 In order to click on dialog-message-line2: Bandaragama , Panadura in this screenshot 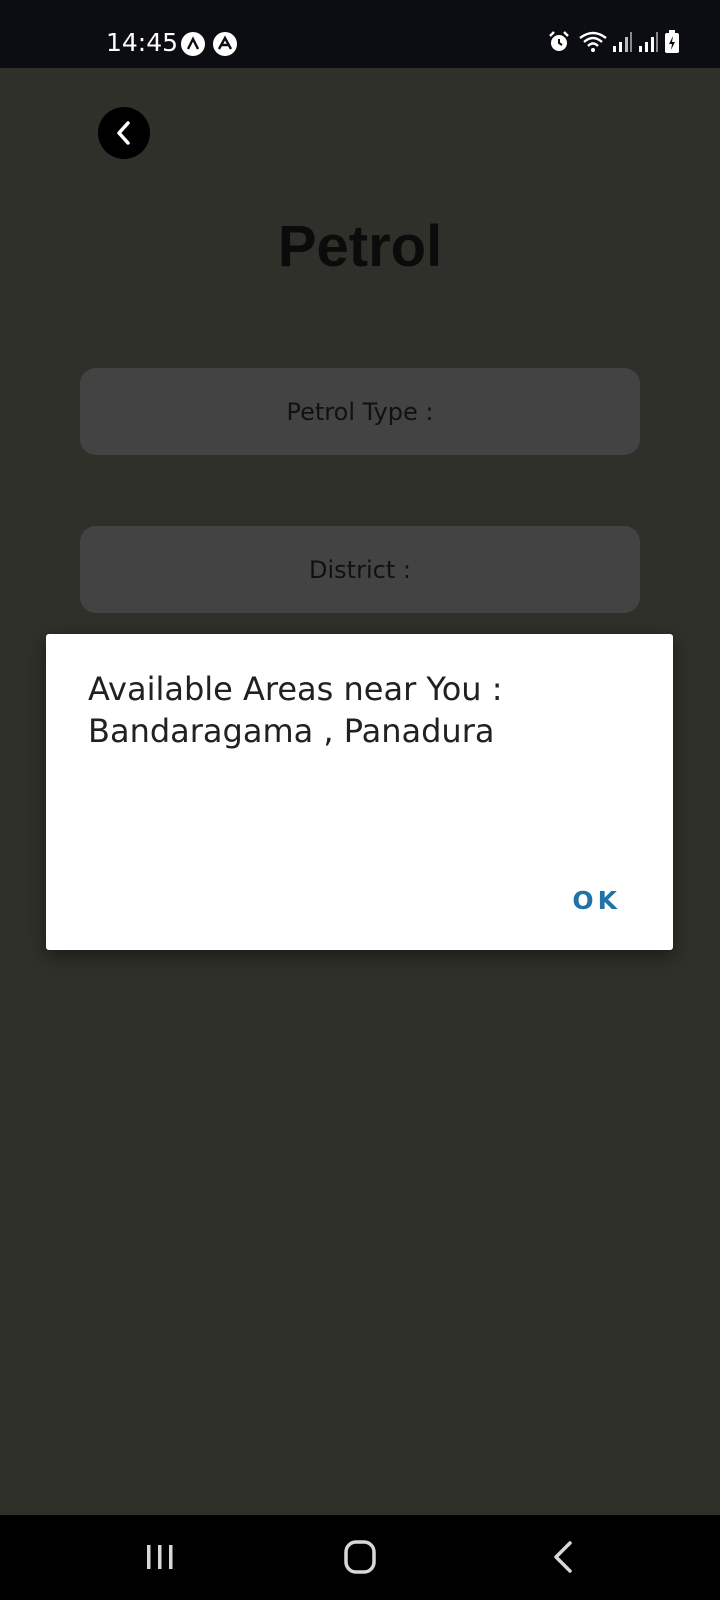, I will do `click(291, 731)`.